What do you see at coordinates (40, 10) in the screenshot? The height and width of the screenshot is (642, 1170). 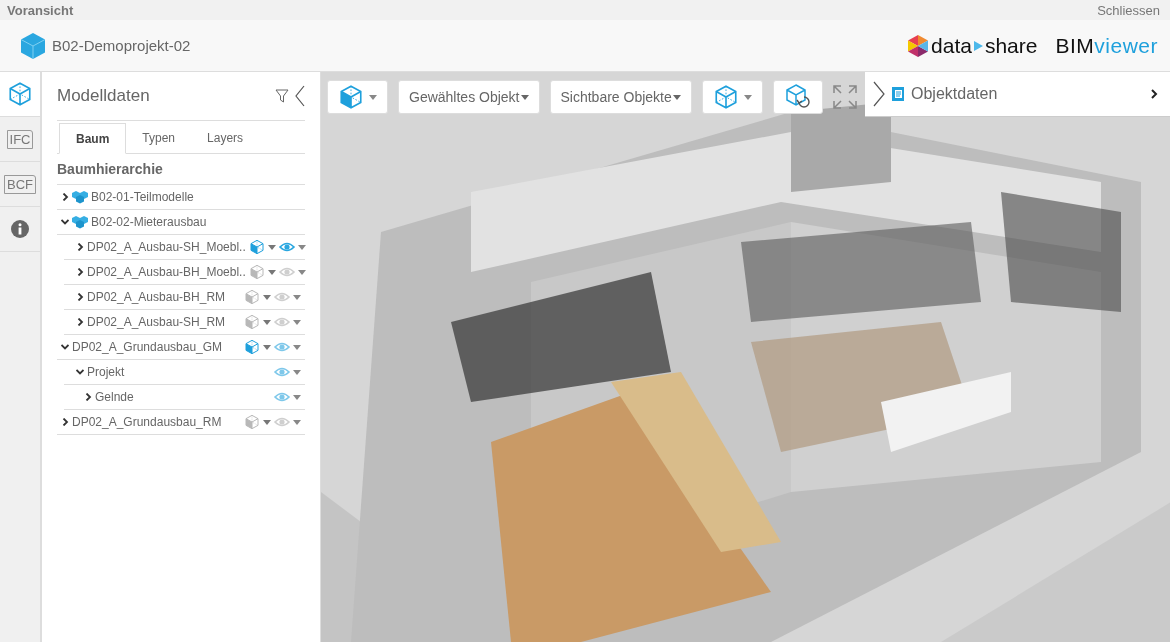 I see `window-title: Voransicht` at bounding box center [40, 10].